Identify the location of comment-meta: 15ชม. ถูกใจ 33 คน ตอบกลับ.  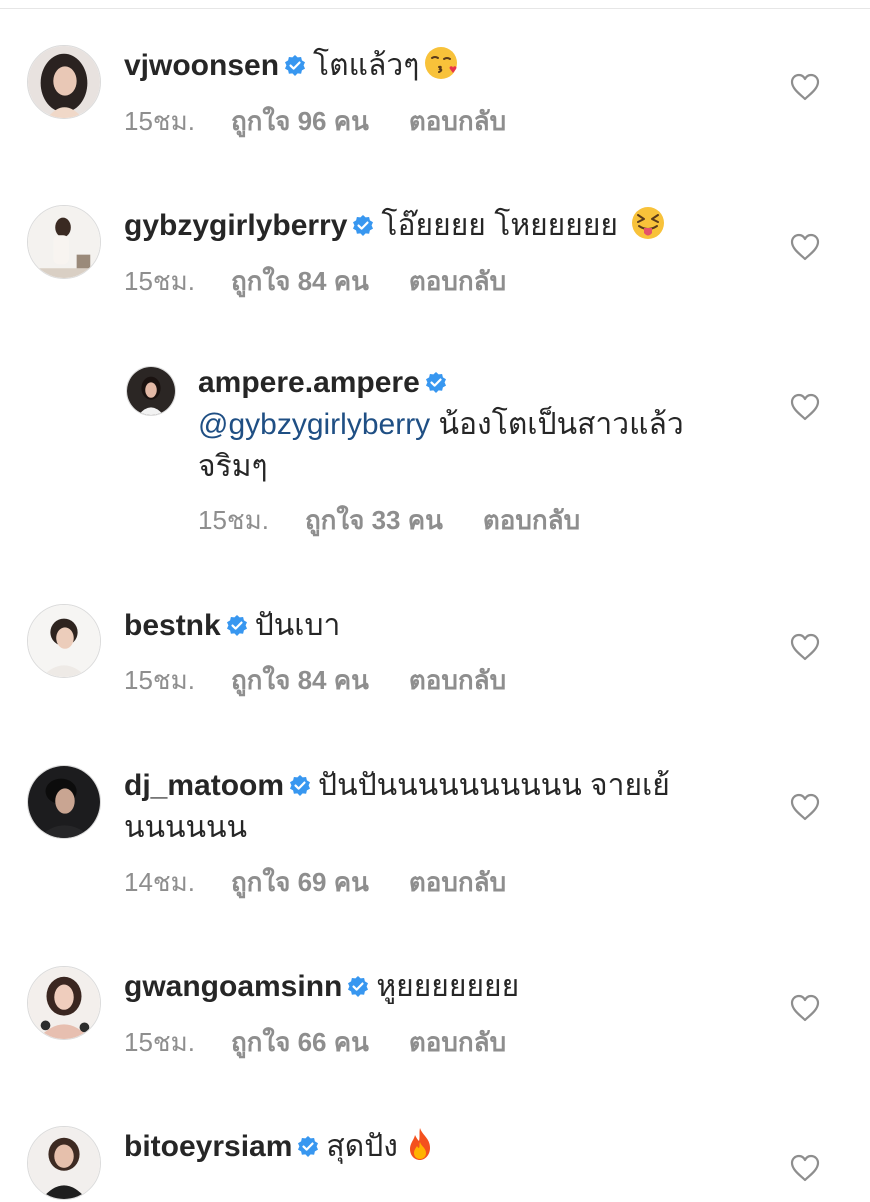
(389, 520).